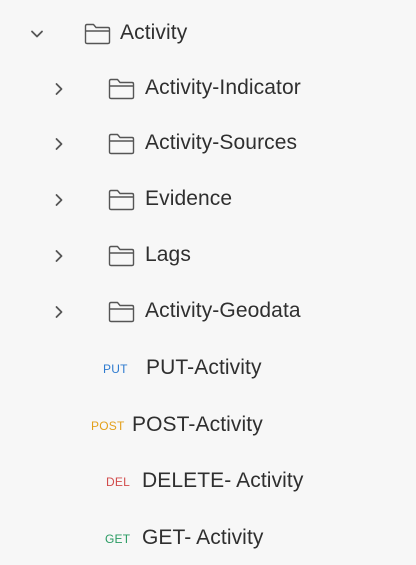 This screenshot has width=416, height=565. What do you see at coordinates (108, 426) in the screenshot?
I see `method-badge-post: POST` at bounding box center [108, 426].